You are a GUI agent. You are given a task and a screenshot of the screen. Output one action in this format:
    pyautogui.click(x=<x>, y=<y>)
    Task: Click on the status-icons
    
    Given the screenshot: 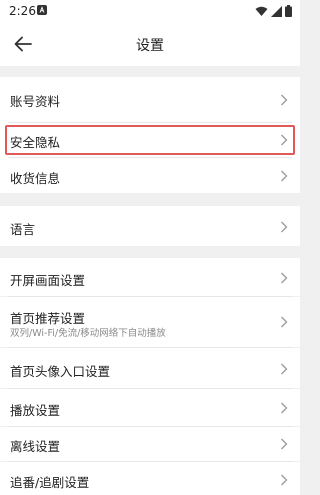 What is the action you would take?
    pyautogui.click(x=273, y=11)
    